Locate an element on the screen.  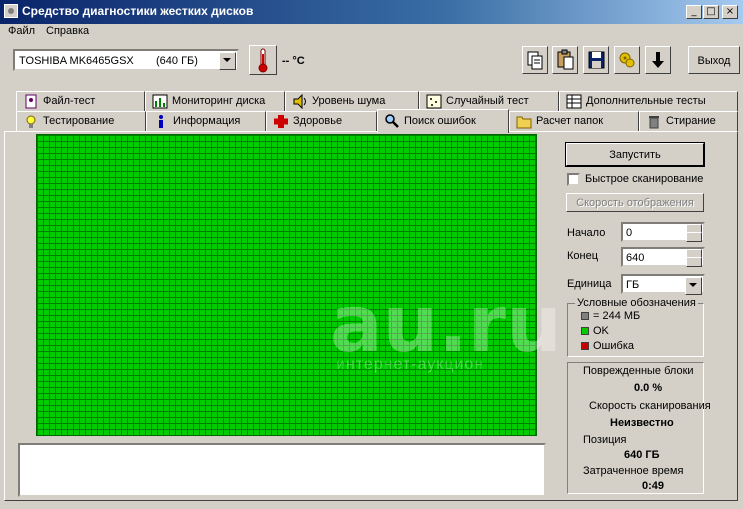
display-speed-button: Скорость отображения is located at coordinates (635, 202).